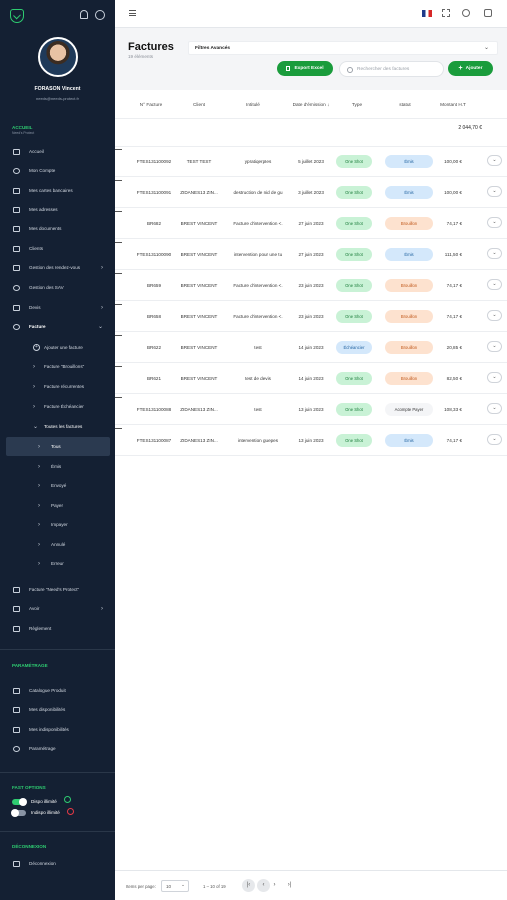 This screenshot has height=900, width=507. Describe the element at coordinates (58, 446) in the screenshot. I see `sidebar-item-tous: › Tous` at that location.